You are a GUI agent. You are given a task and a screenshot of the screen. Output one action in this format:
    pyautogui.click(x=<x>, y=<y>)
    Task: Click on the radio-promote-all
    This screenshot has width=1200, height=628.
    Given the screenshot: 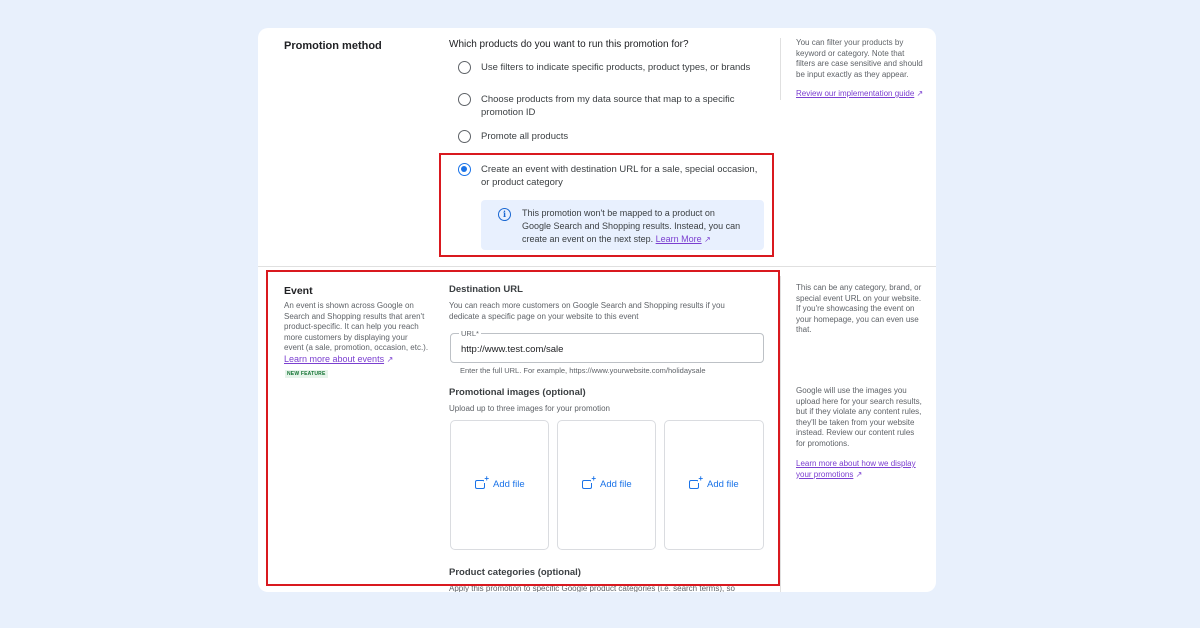 What is the action you would take?
    pyautogui.click(x=464, y=136)
    